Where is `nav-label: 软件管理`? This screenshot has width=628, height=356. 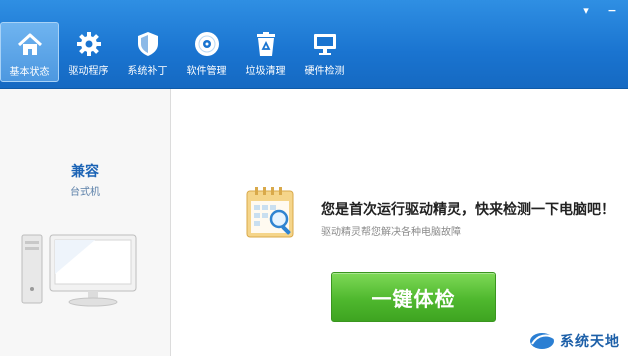 nav-label: 软件管理 is located at coordinates (206, 71).